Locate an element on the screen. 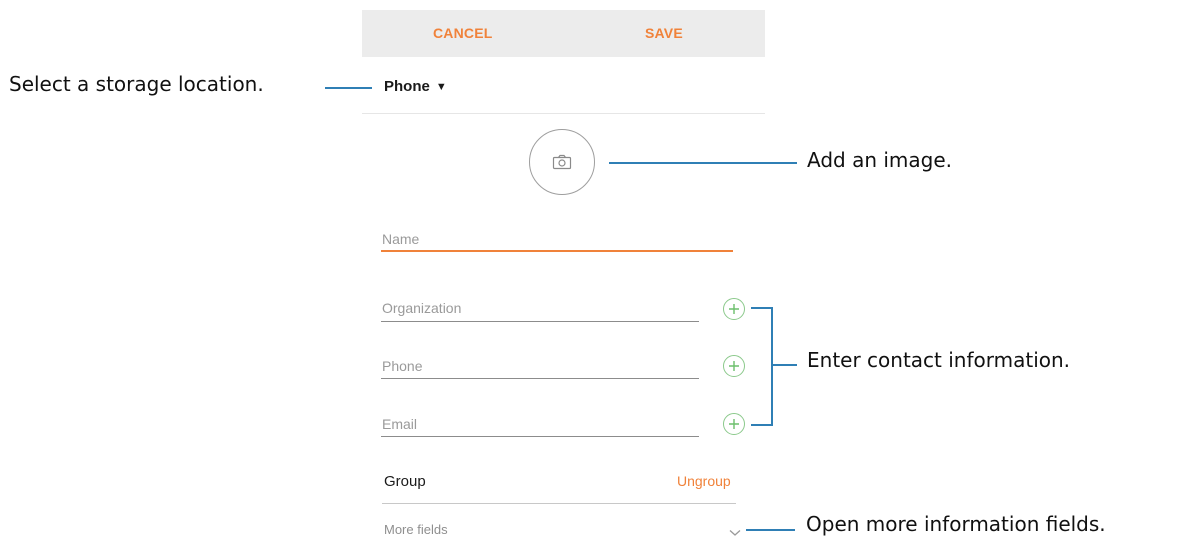 This screenshot has width=1180, height=542. add-email-button is located at coordinates (734, 424).